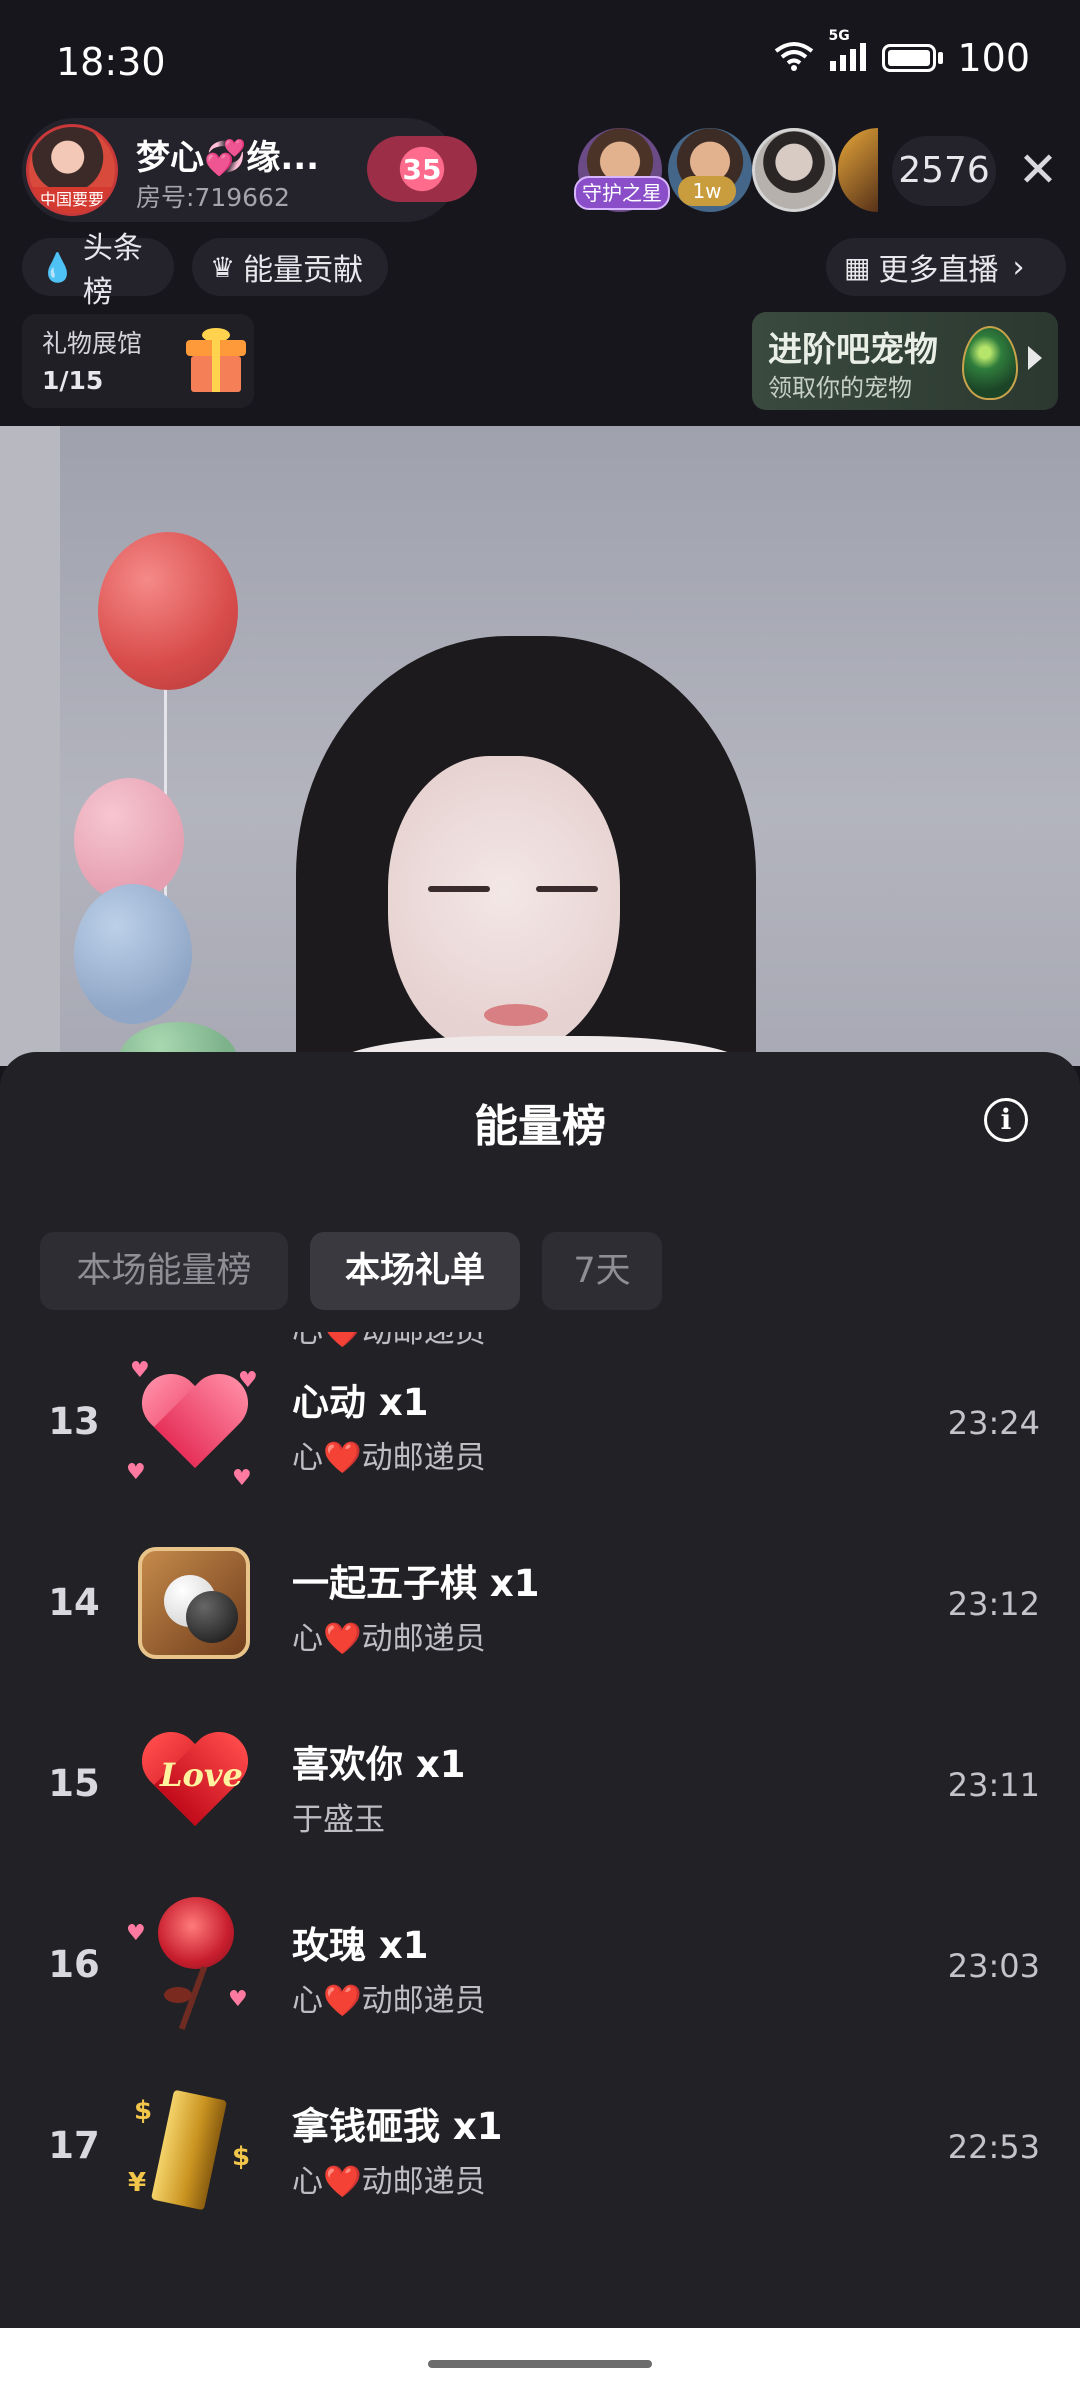 The height and width of the screenshot is (2400, 1080). What do you see at coordinates (993, 1423) in the screenshot?
I see `gift-time: 23:24` at bounding box center [993, 1423].